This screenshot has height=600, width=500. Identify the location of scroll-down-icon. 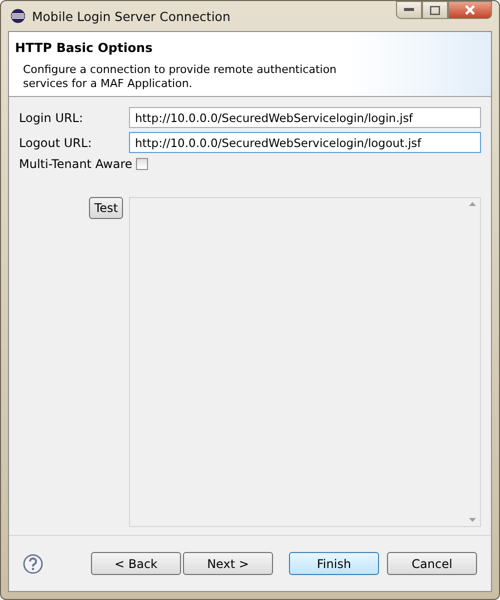
(472, 520).